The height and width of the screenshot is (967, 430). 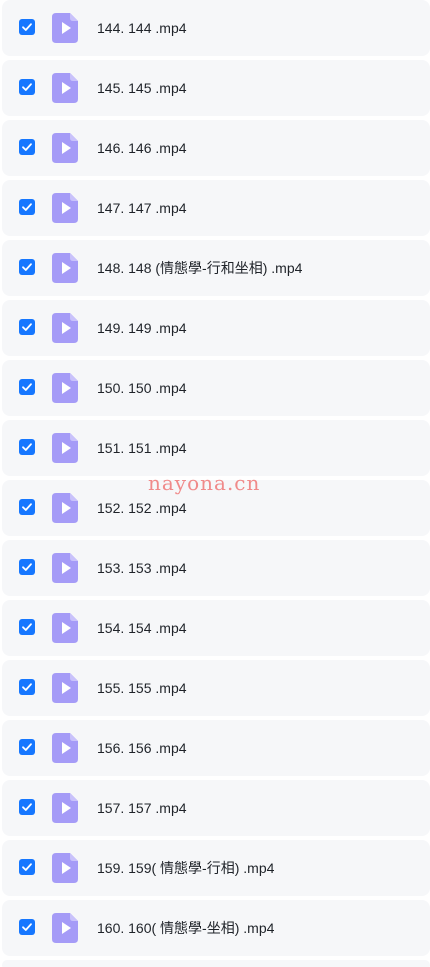 I want to click on file-row: 148. 148 (情態學-行和坐相) .mp4, so click(x=216, y=268).